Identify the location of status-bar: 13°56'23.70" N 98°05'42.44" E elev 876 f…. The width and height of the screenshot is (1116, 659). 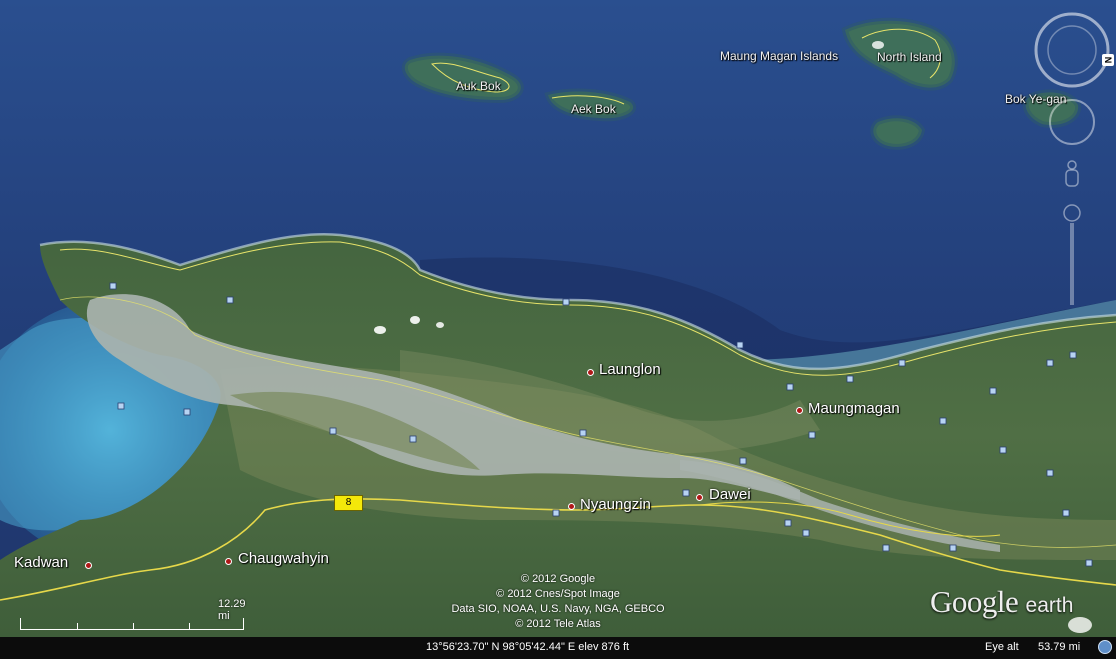
(558, 648).